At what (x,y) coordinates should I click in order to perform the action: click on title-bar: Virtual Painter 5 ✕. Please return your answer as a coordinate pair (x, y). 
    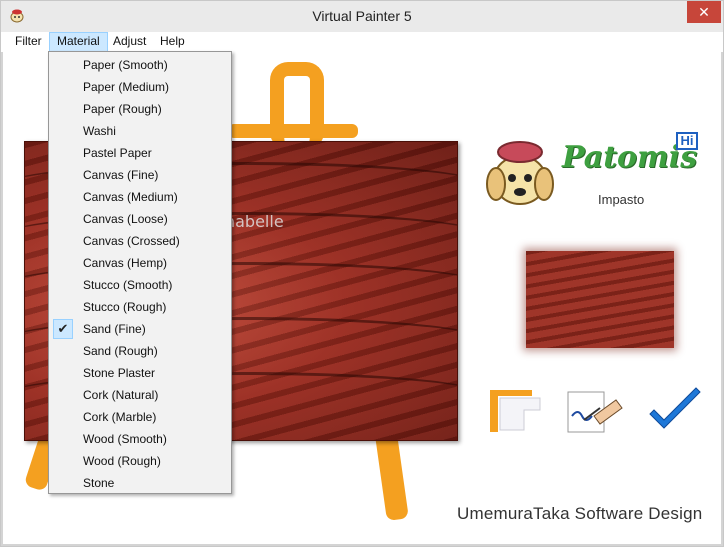
    Looking at the image, I should click on (362, 16).